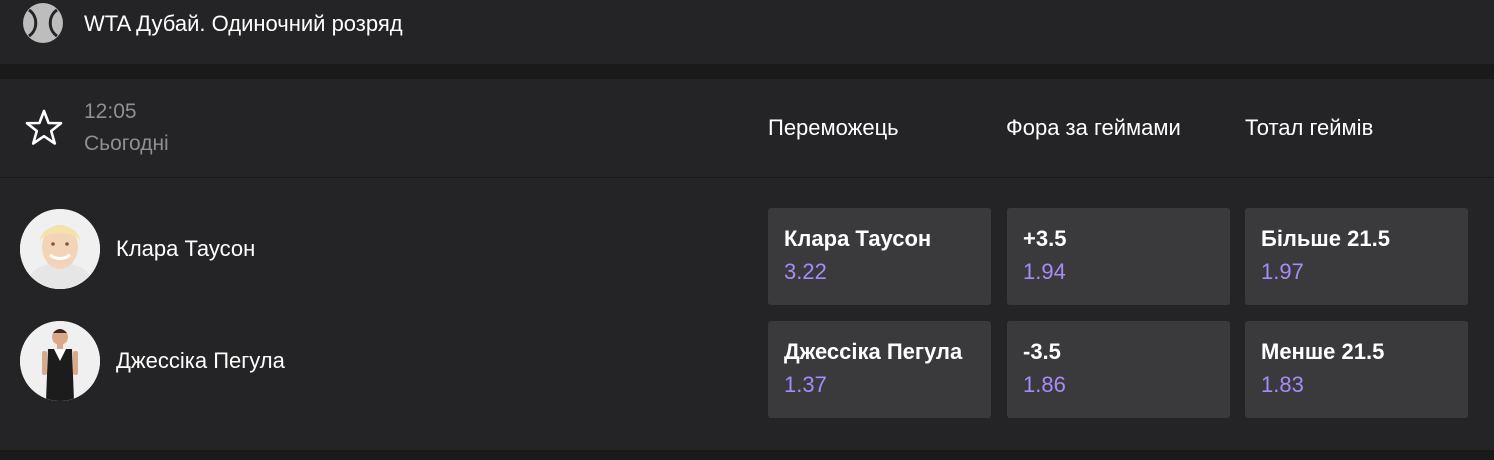  Describe the element at coordinates (1118, 369) in the screenshot. I see `odds-button-handicap-player2: -3.5 1.86` at that location.